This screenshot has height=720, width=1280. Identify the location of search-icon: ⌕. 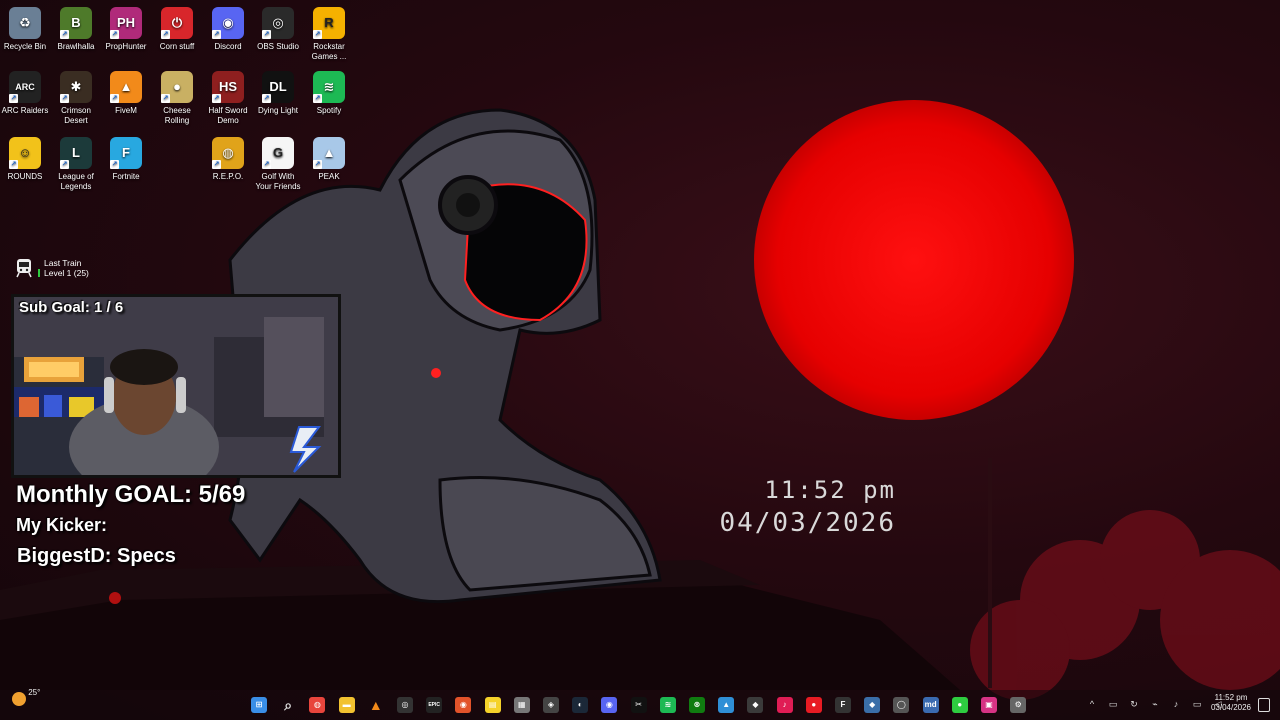
(288, 705).